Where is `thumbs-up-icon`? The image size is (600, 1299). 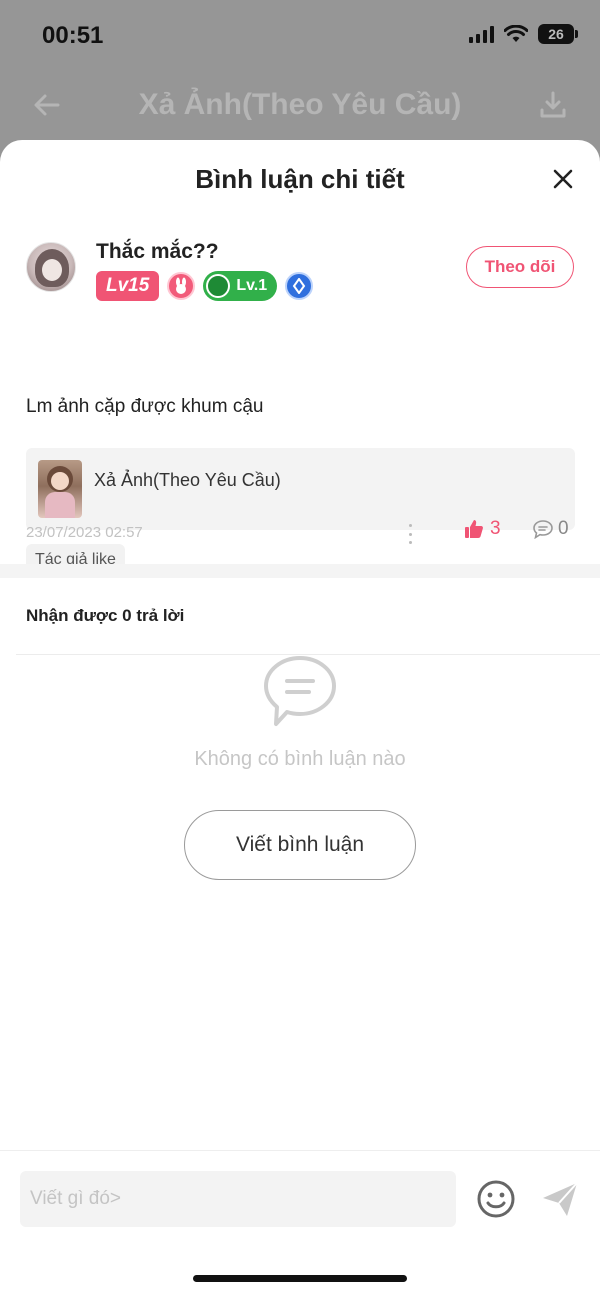 thumbs-up-icon is located at coordinates (474, 529).